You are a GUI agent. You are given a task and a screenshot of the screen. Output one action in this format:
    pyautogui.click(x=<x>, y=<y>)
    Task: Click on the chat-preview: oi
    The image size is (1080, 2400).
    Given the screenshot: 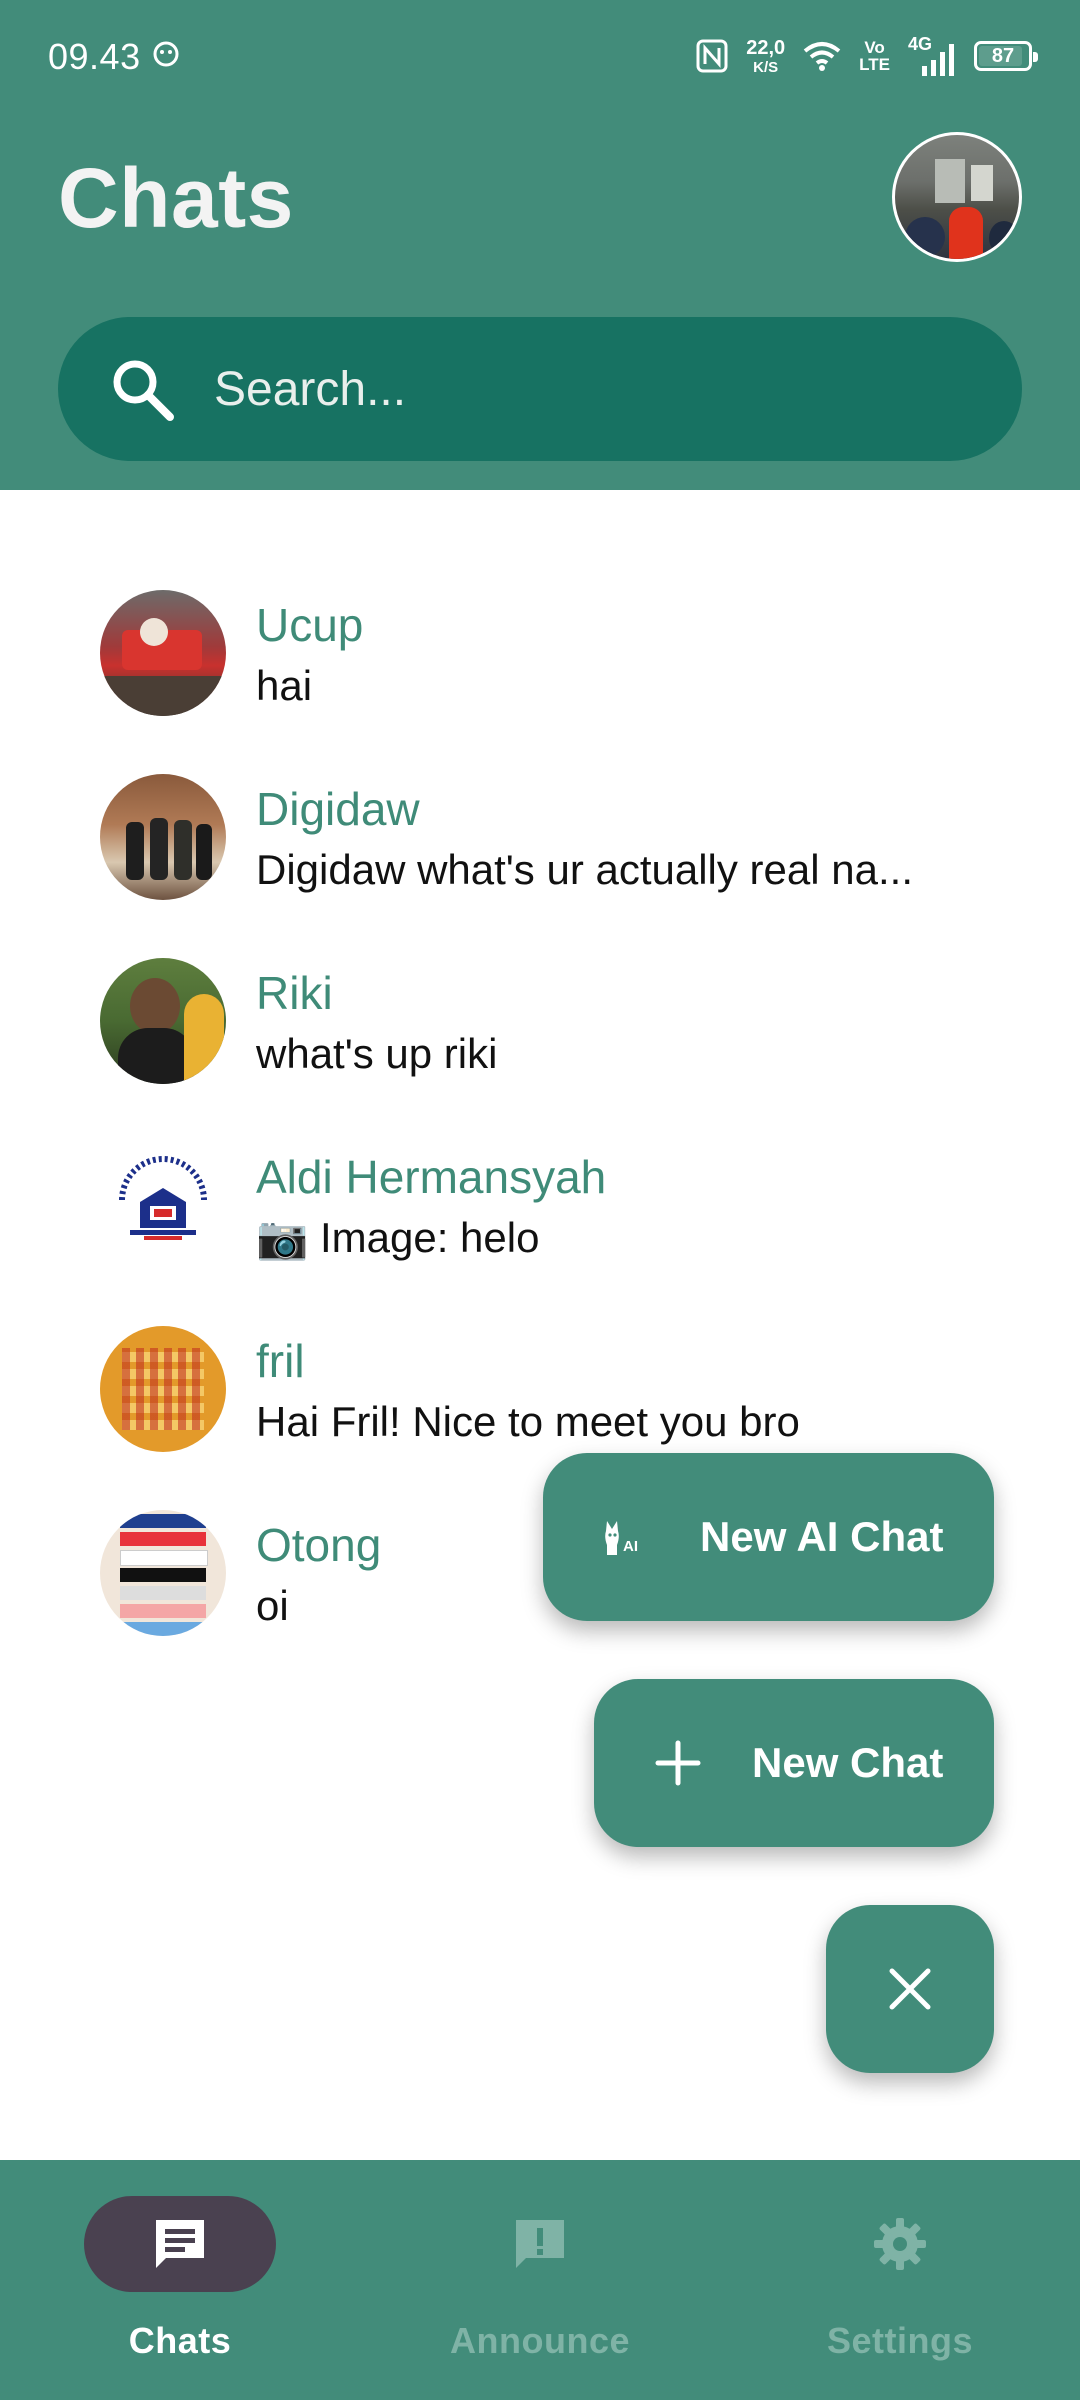 What is the action you would take?
    pyautogui.click(x=272, y=1605)
    